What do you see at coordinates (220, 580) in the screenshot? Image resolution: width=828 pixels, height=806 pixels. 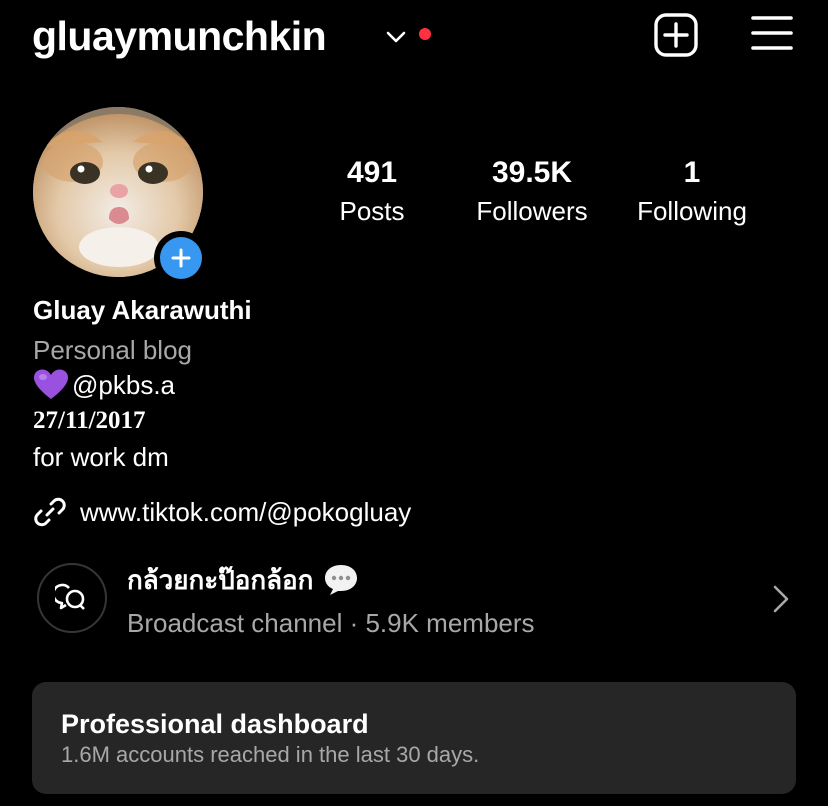 I see `broadcast-channel-name: กล้วยกะป๊อกล้อก` at bounding box center [220, 580].